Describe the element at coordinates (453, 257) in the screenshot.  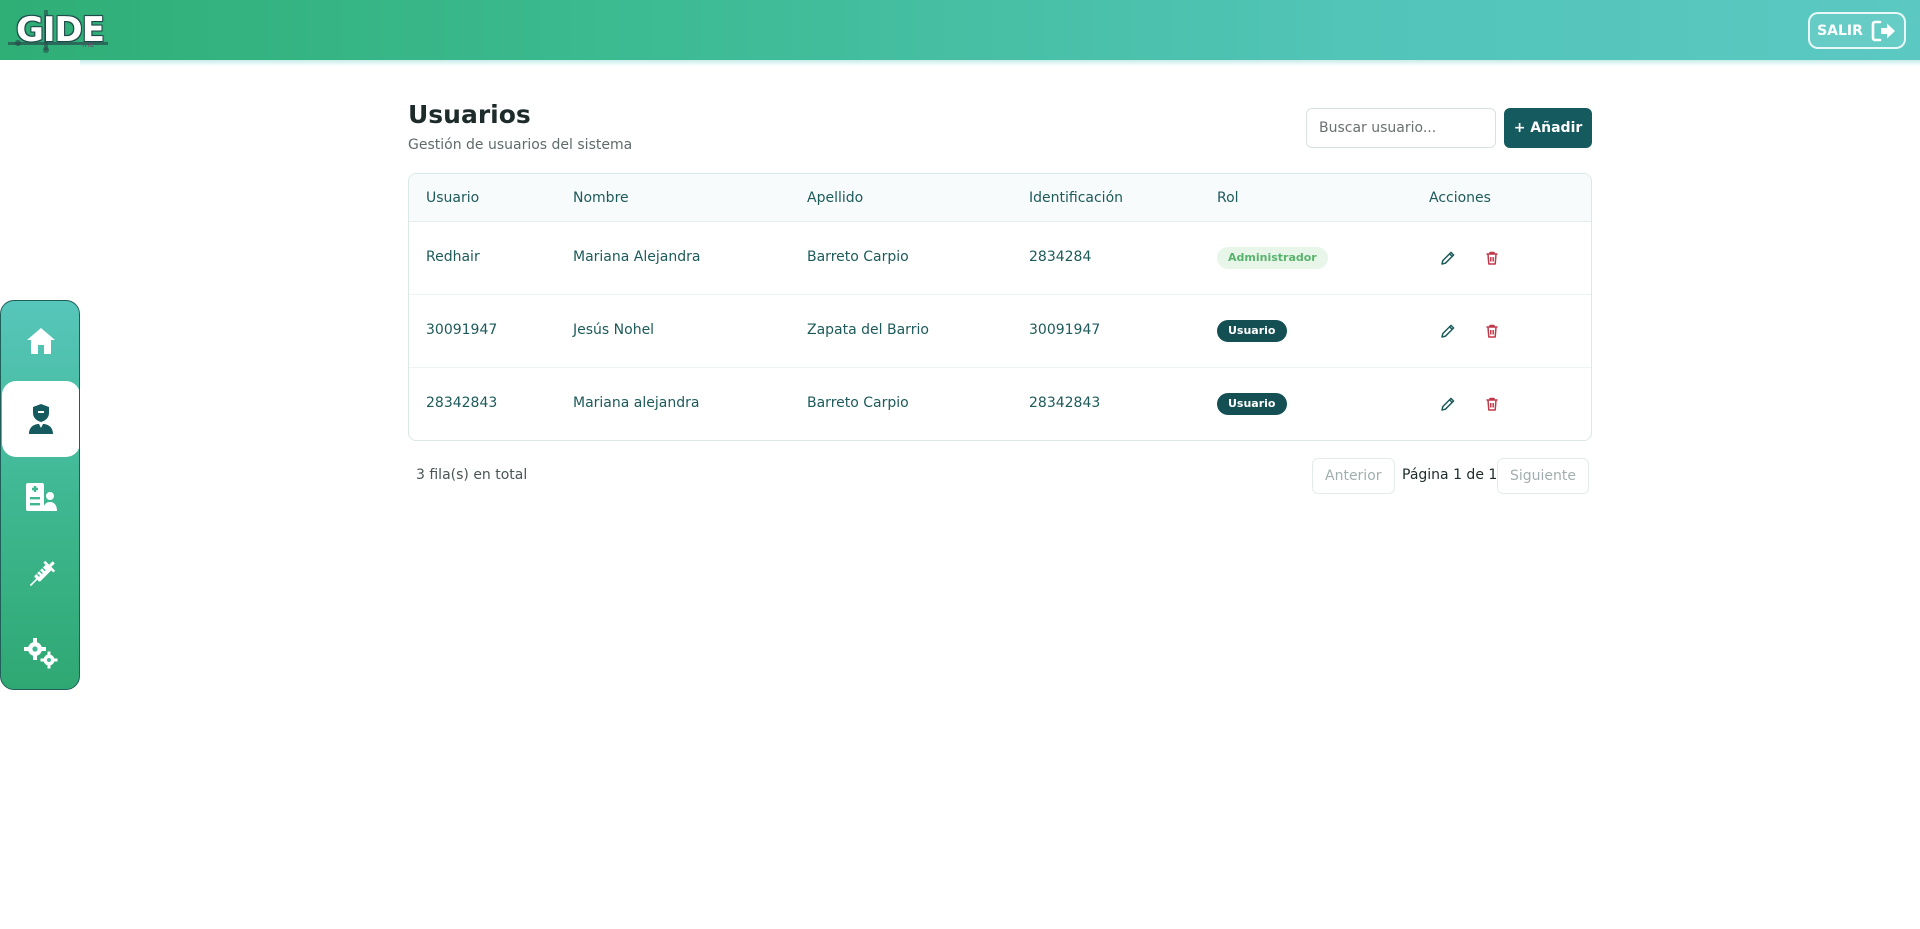
I see `cell-usuario: Redhair` at that location.